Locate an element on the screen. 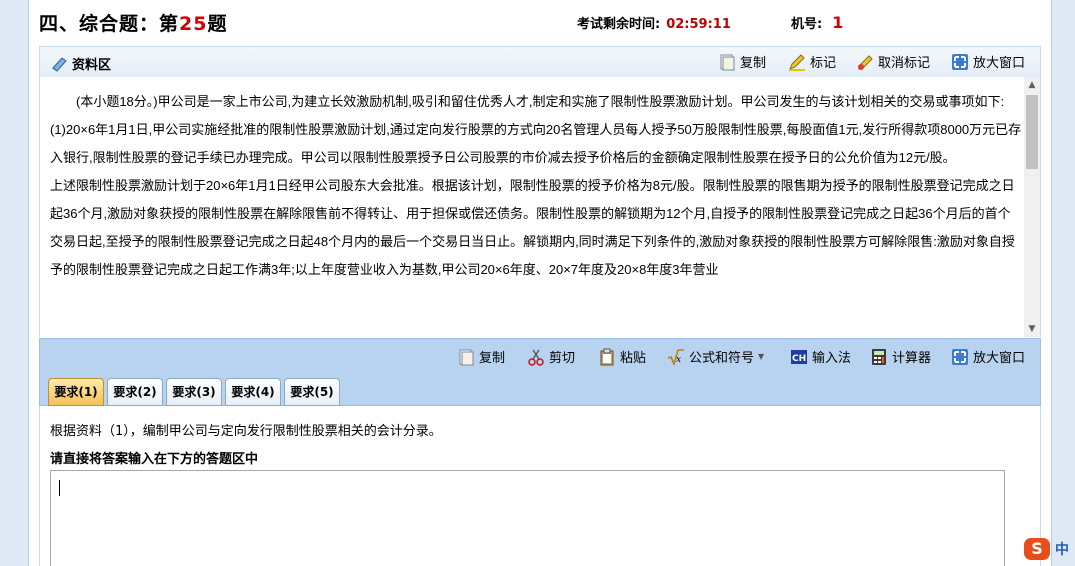 This screenshot has width=1075, height=566. calculator-icon is located at coordinates (879, 357).